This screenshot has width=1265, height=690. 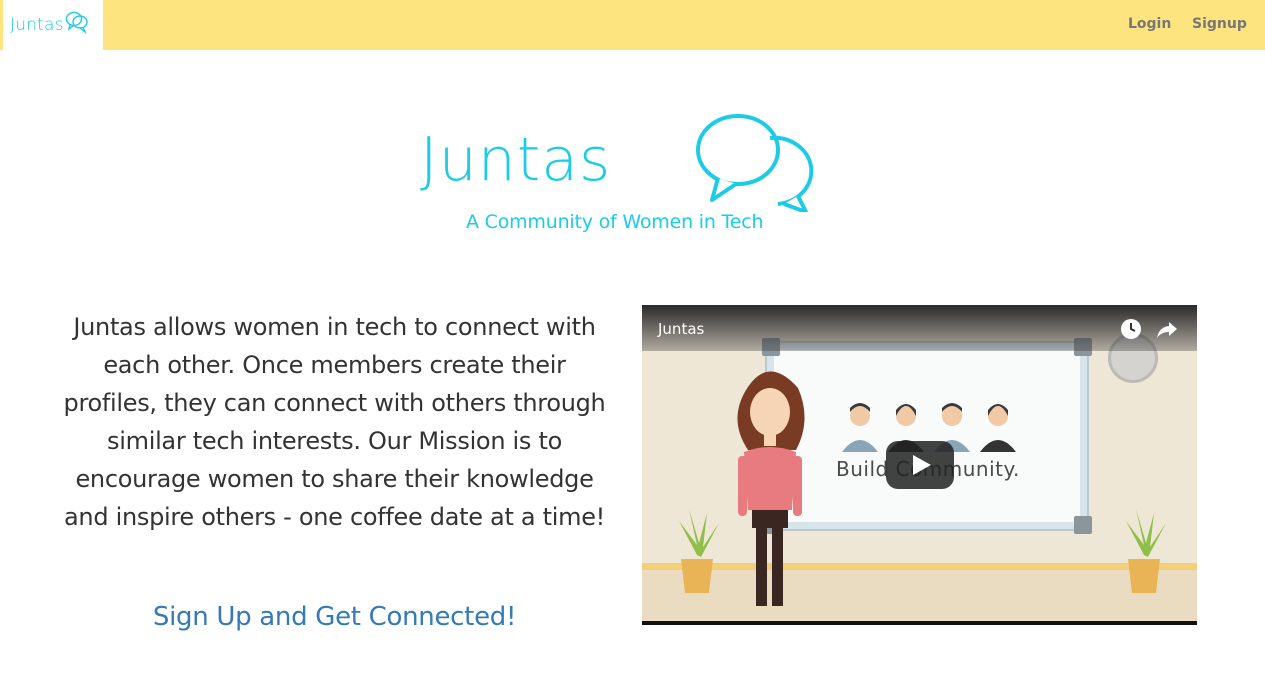 I want to click on video-title: Juntas, so click(x=681, y=329).